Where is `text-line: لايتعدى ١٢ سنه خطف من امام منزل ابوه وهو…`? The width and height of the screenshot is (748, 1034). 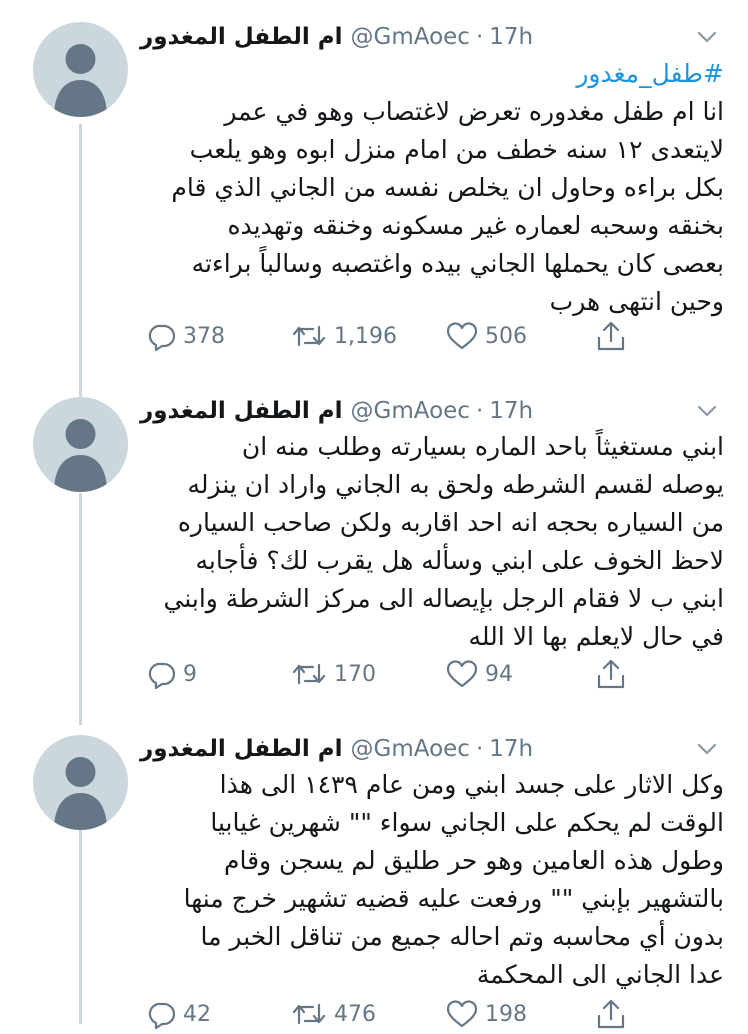 text-line: لايتعدى ١٢ سنه خطف من امام منزل ابوه وهو… is located at coordinates (456, 149).